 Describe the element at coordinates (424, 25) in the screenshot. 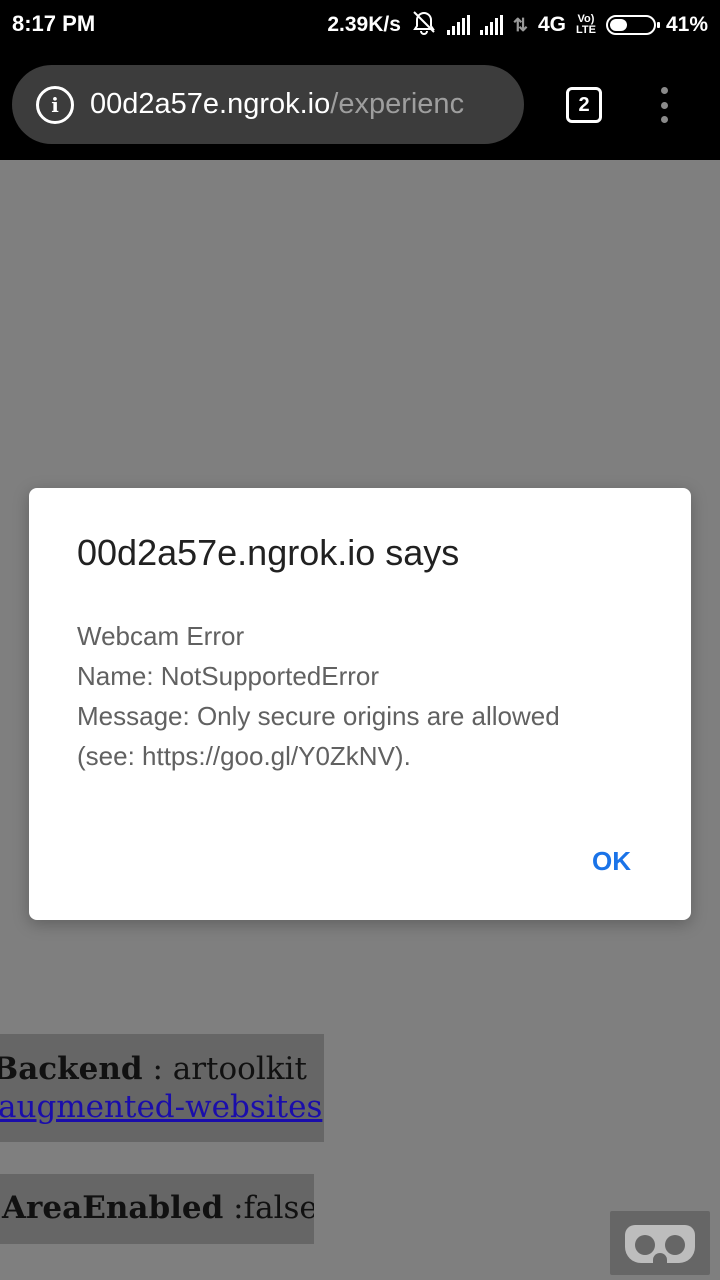

I see `alarm-off-icon` at that location.